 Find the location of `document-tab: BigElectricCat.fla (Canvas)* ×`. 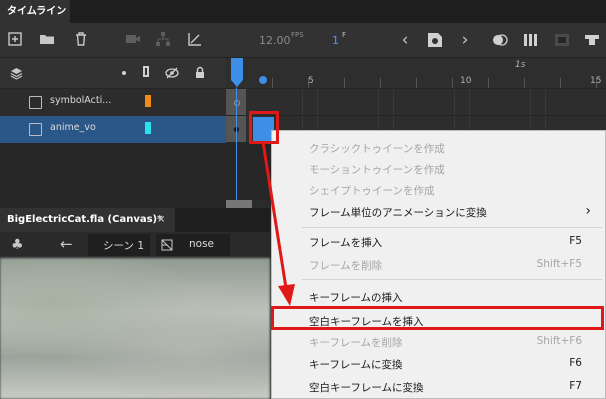

document-tab: BigElectricCat.fla (Canvas)* × is located at coordinates (87, 220).